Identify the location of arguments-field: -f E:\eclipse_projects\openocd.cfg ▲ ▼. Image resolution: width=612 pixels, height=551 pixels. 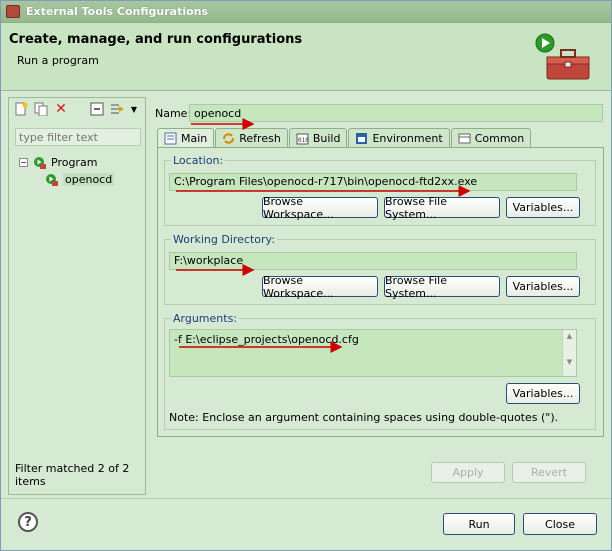
(373, 353).